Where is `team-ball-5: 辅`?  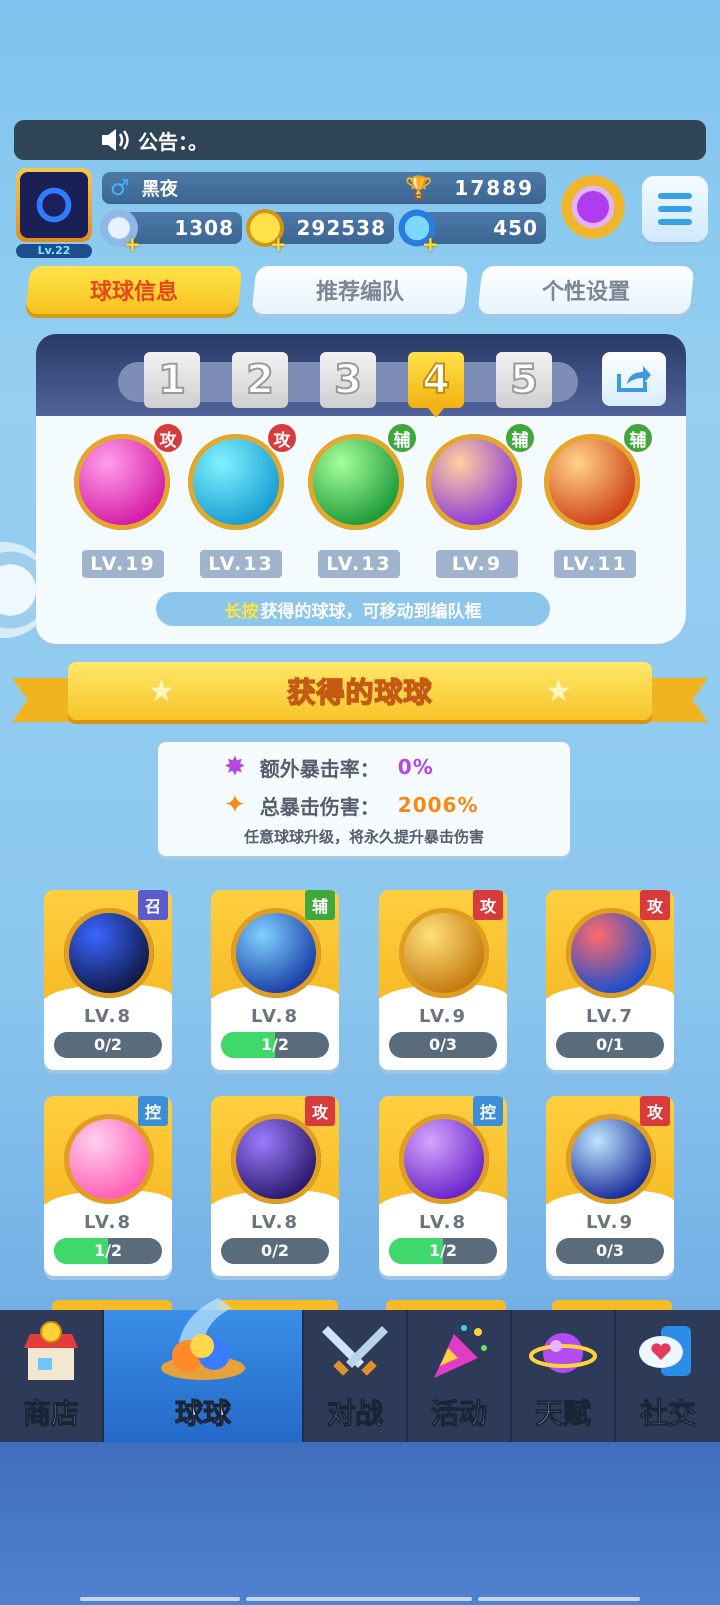 team-ball-5: 辅 is located at coordinates (599, 476).